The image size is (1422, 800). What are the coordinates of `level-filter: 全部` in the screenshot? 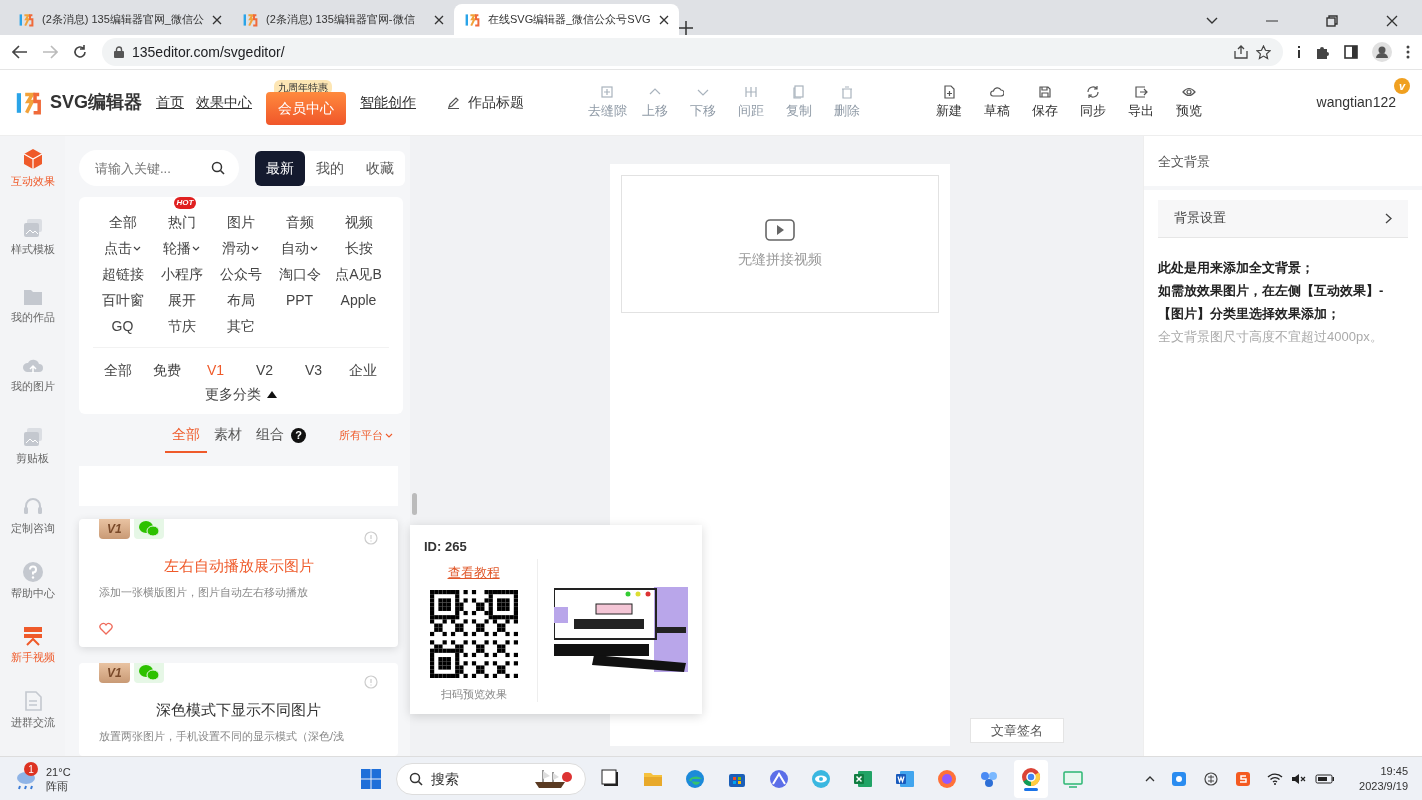 It's located at (117, 370).